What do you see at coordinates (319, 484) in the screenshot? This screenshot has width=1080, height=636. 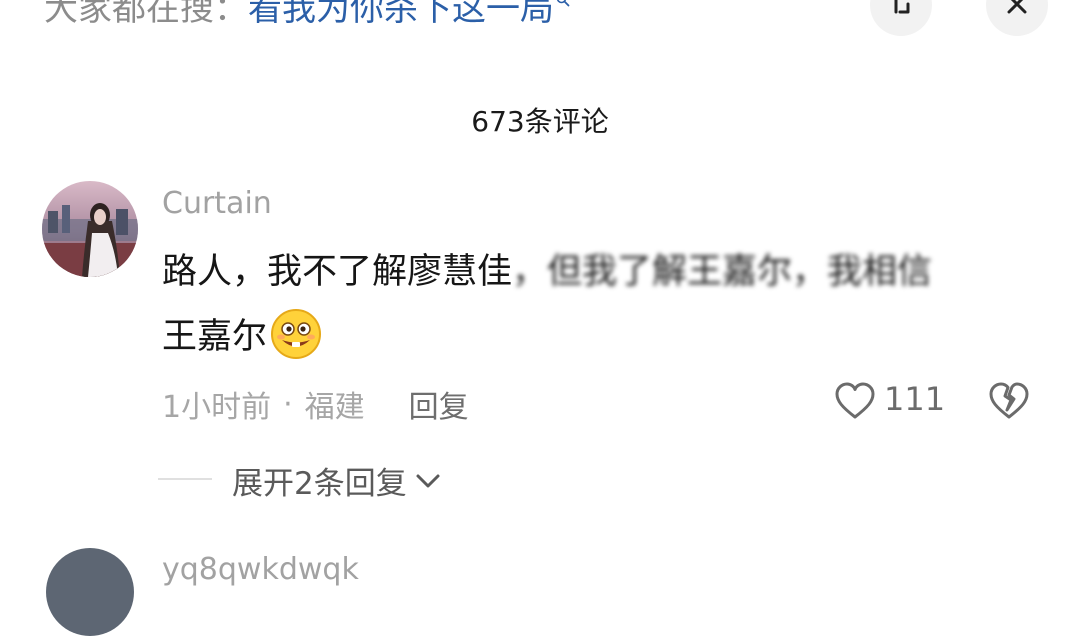 I see `expand-replies-label: 展开2条回复` at bounding box center [319, 484].